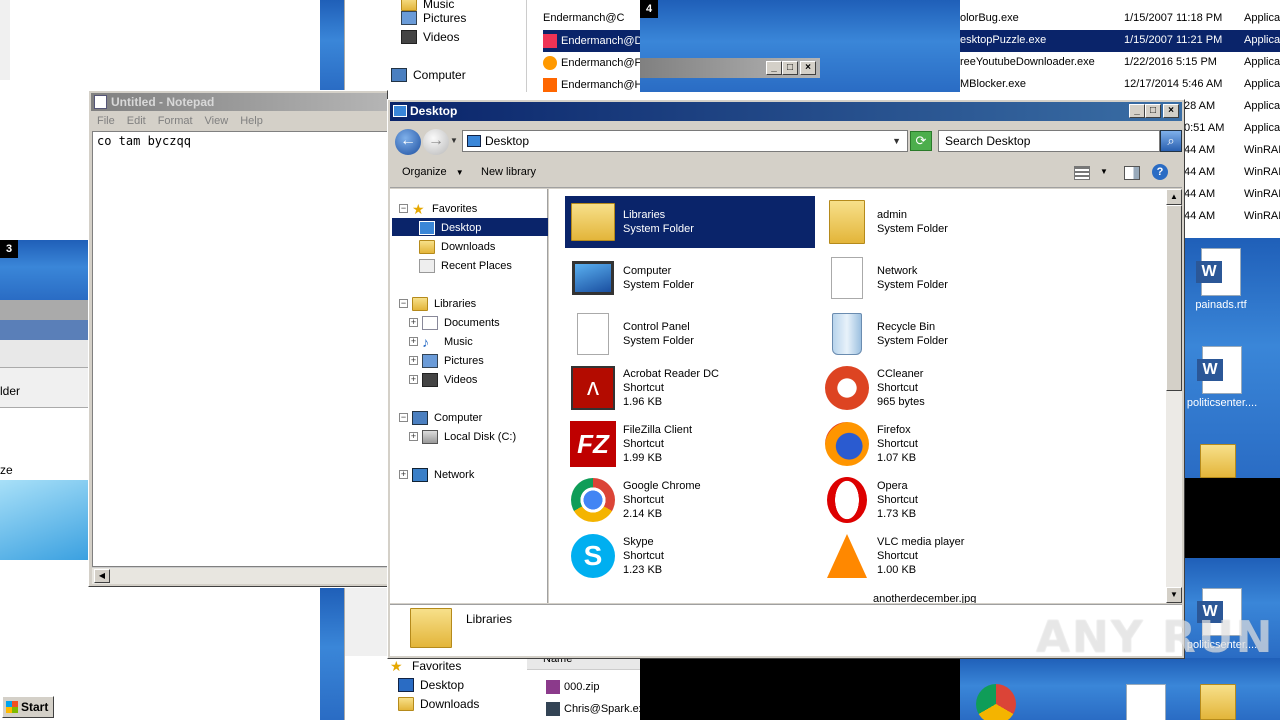 This screenshot has width=1280, height=720. What do you see at coordinates (690, 222) in the screenshot?
I see `item-libraries: Libraries System Folder` at bounding box center [690, 222].